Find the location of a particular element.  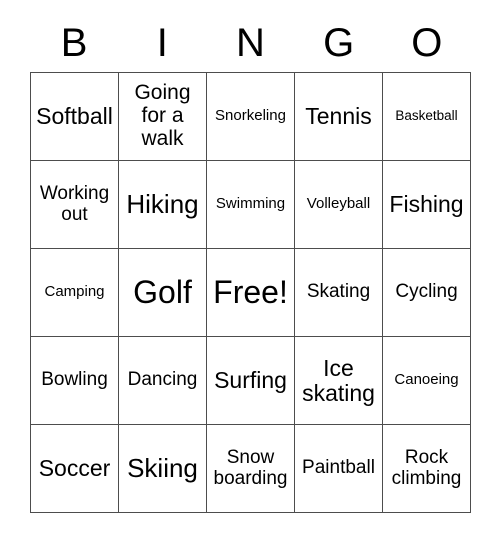

bingo-cell-r4-c3: Surfing is located at coordinates (251, 381).